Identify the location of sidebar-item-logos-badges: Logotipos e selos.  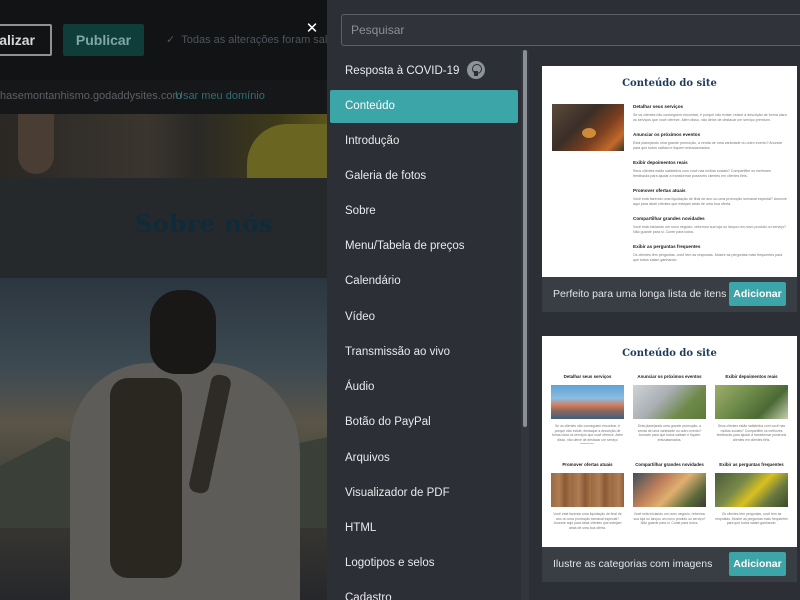
(424, 563).